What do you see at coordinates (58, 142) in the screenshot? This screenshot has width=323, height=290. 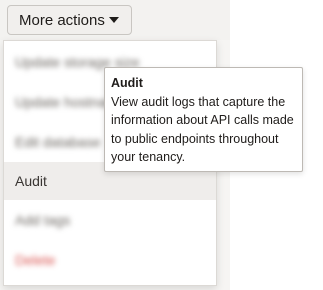 I see `menu-item-label: Edit database` at bounding box center [58, 142].